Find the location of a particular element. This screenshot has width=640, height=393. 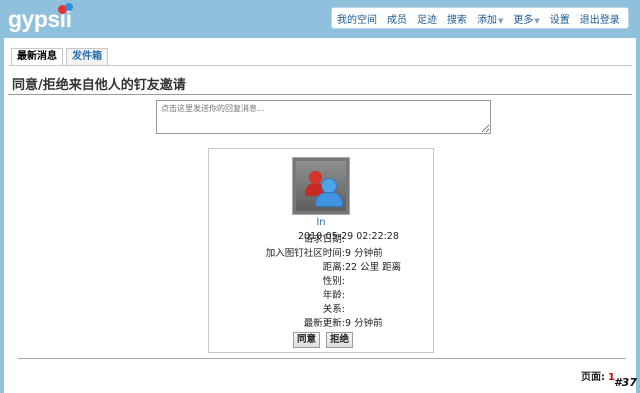

message-tabs: 最新消息 发件箱 is located at coordinates (61, 57).